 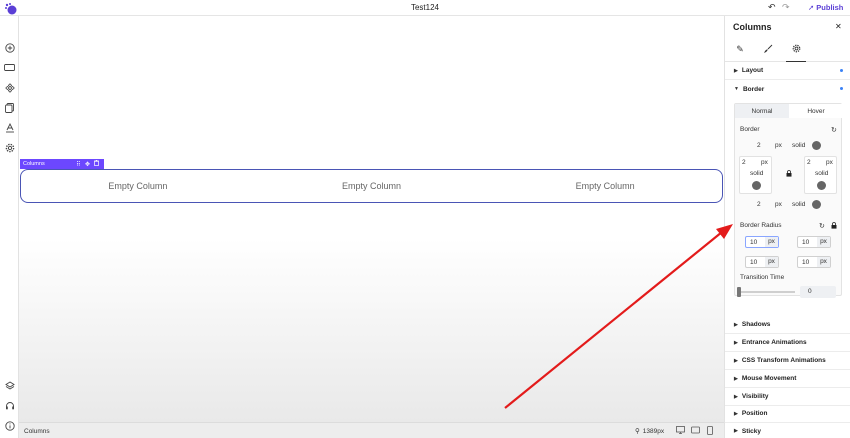 What do you see at coordinates (798, 204) in the screenshot?
I see `border-bottom-style: solid` at bounding box center [798, 204].